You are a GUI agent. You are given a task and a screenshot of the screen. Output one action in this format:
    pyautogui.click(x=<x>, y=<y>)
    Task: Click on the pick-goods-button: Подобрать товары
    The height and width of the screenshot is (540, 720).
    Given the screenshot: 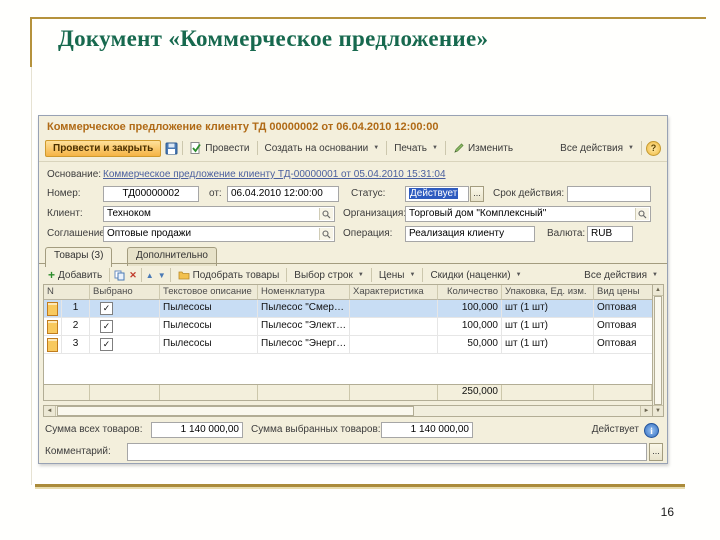 What is the action you would take?
    pyautogui.click(x=229, y=275)
    